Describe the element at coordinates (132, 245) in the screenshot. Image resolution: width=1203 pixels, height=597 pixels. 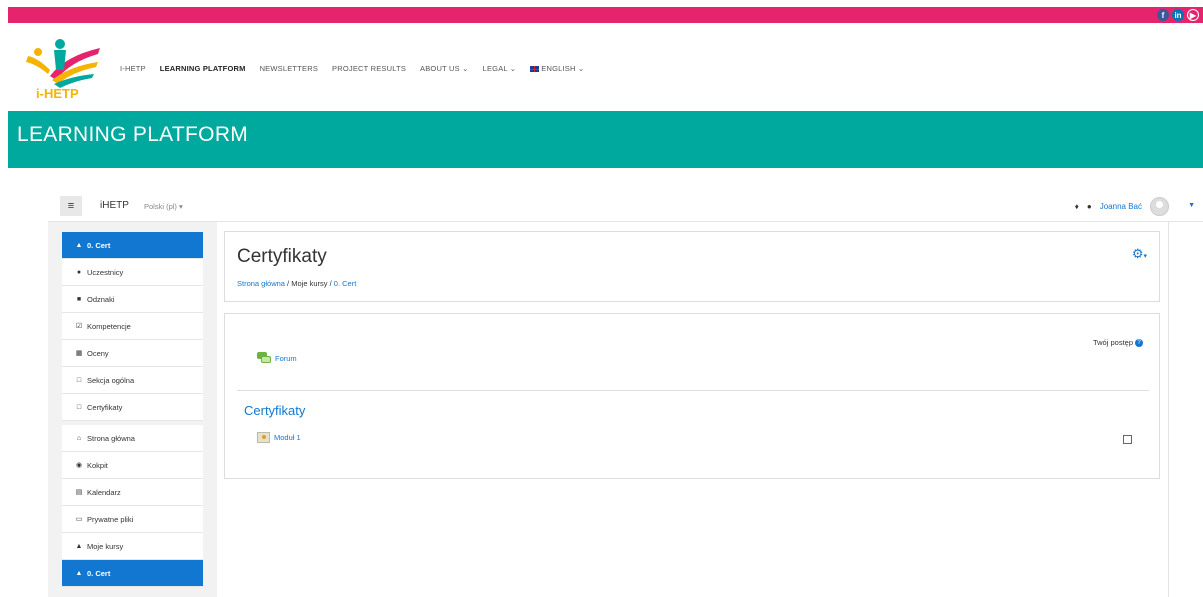
I see `sidebar-item-course: ▲ 0. Cert` at that location.